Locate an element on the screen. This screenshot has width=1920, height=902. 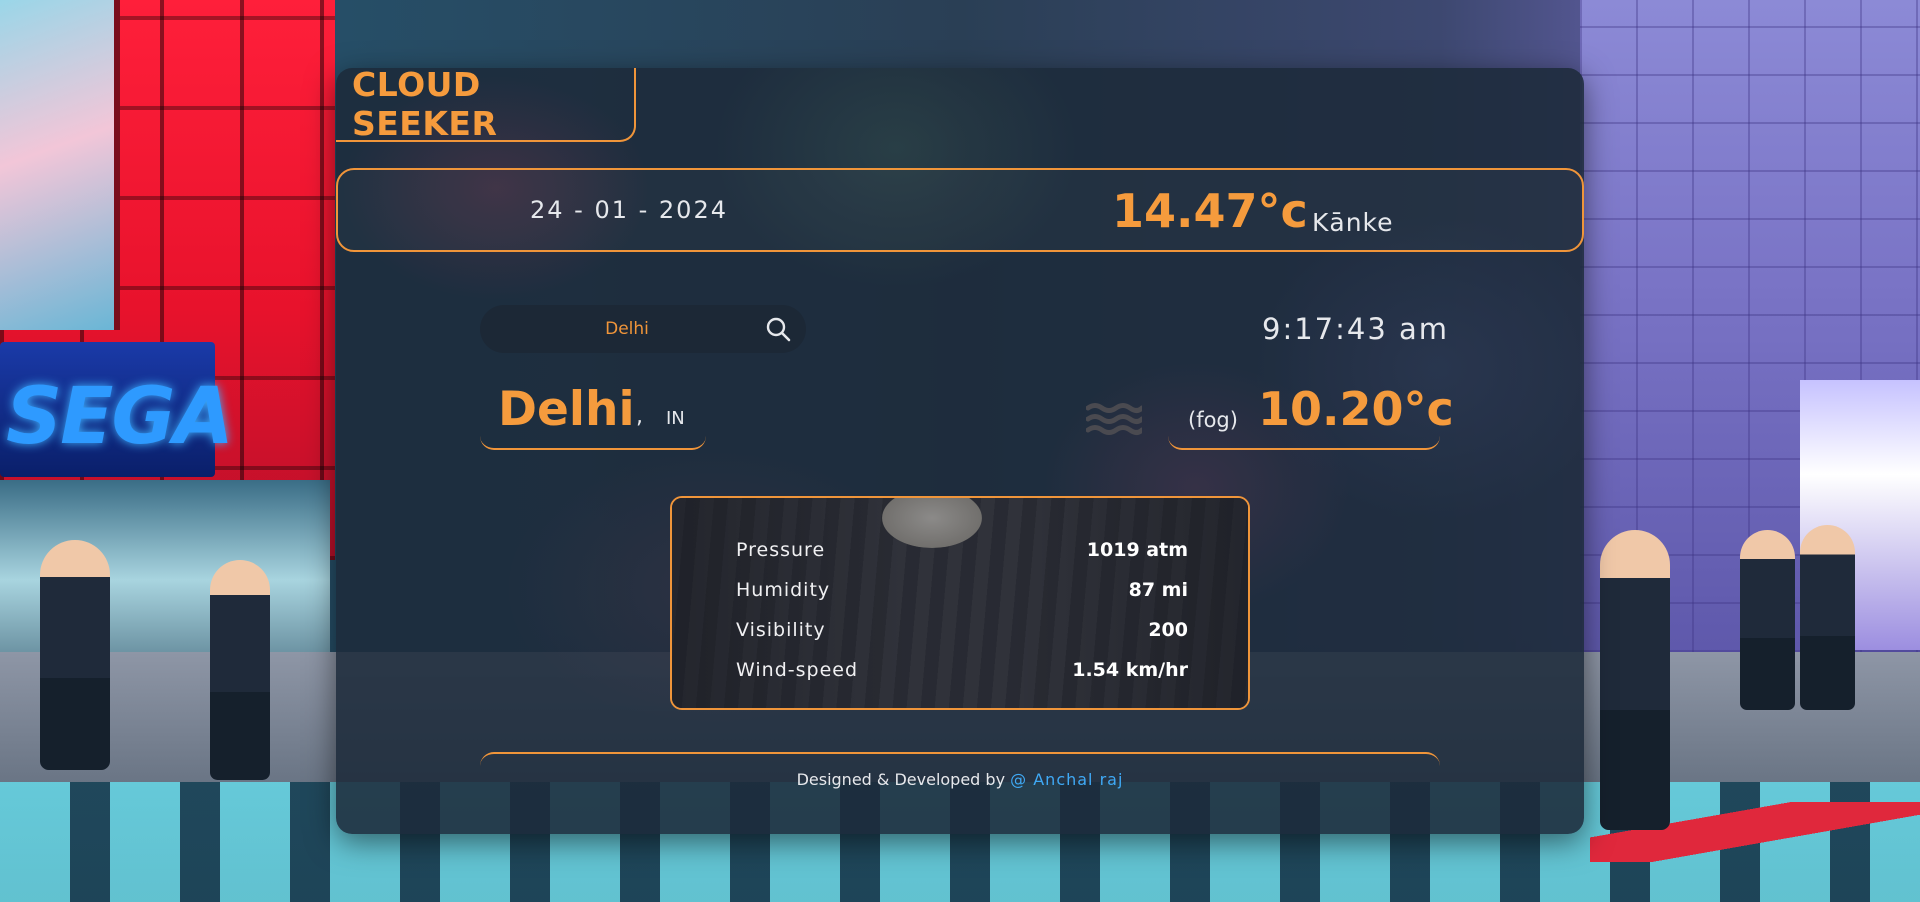
fog-icon is located at coordinates (1114, 419).